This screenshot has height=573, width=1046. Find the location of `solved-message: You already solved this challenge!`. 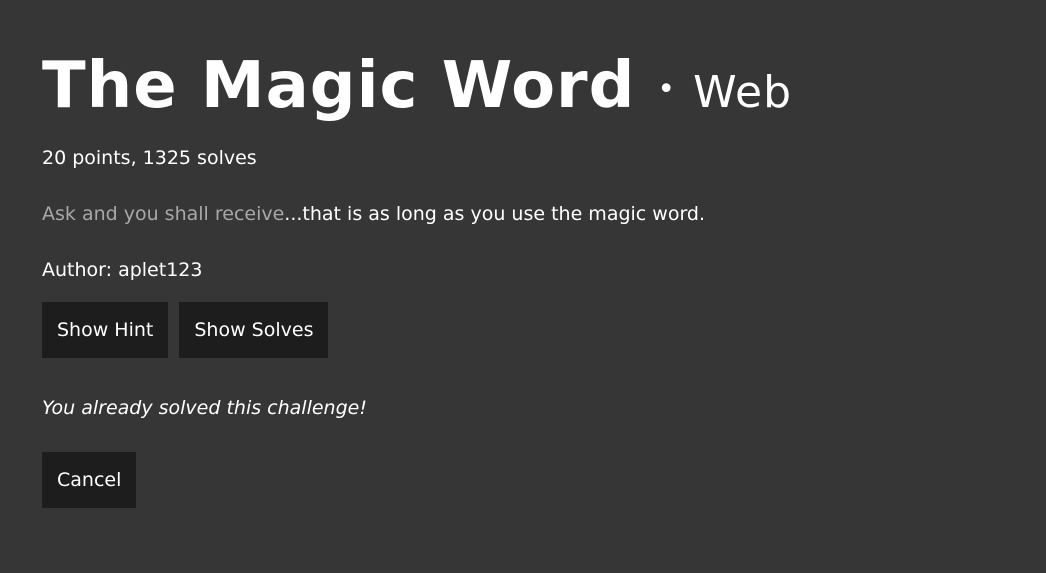

solved-message: You already solved this challenge! is located at coordinates (204, 408).